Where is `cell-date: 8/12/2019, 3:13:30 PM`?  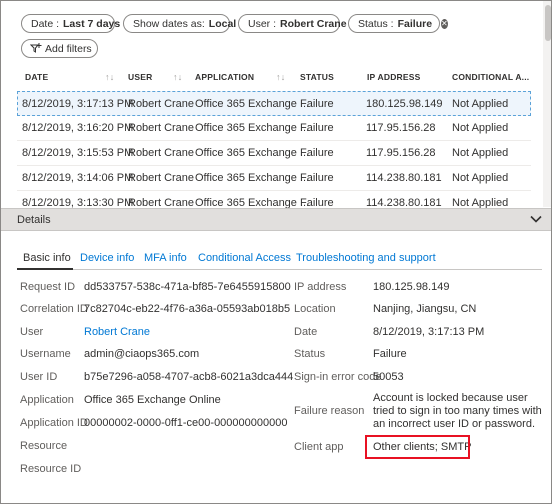
cell-date: 8/12/2019, 3:13:30 PM is located at coordinates (78, 202).